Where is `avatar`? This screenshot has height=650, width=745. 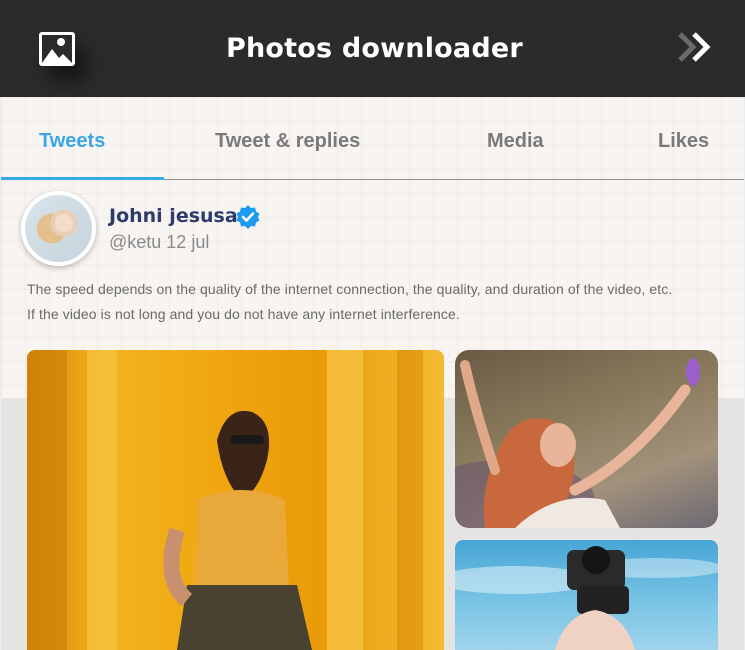
avatar is located at coordinates (58, 228).